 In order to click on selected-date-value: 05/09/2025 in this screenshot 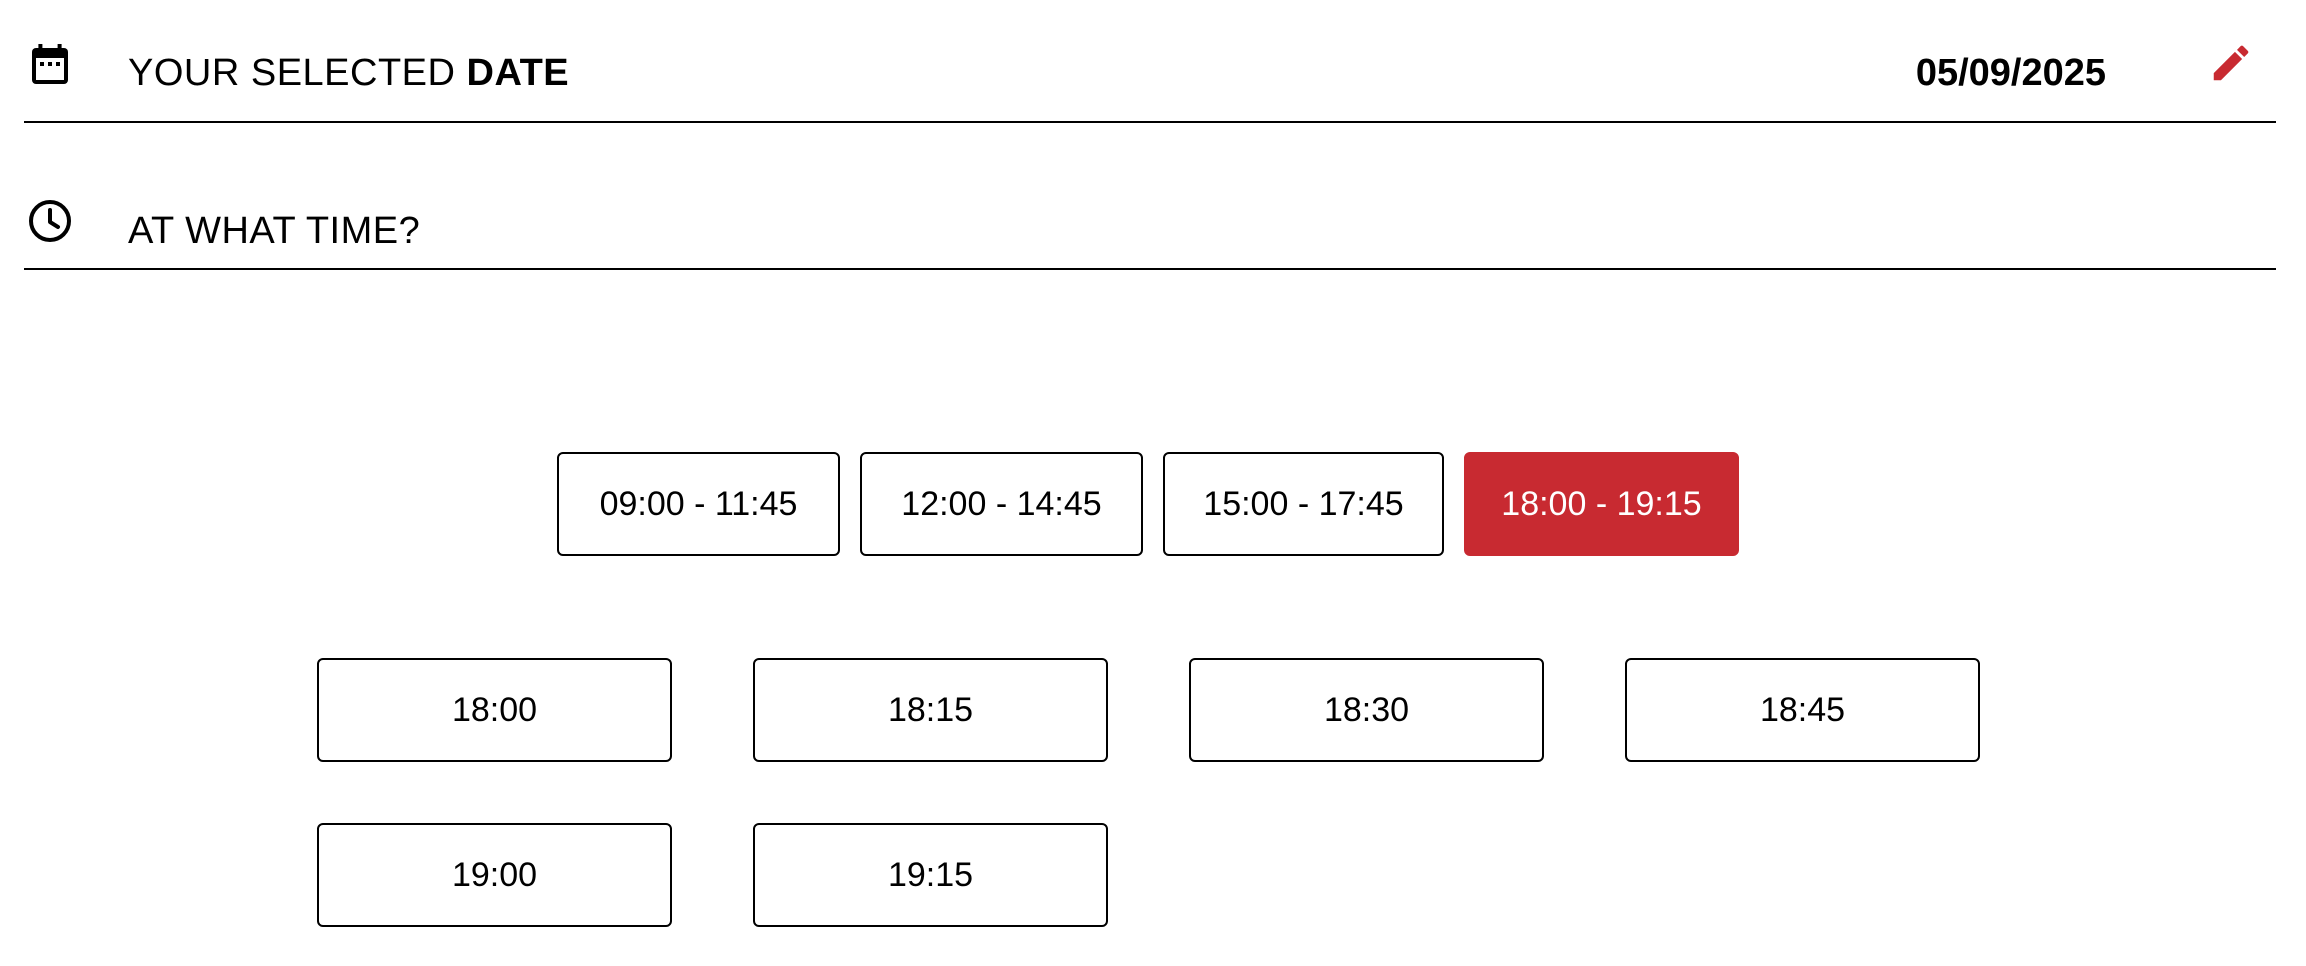, I will do `click(2010, 73)`.